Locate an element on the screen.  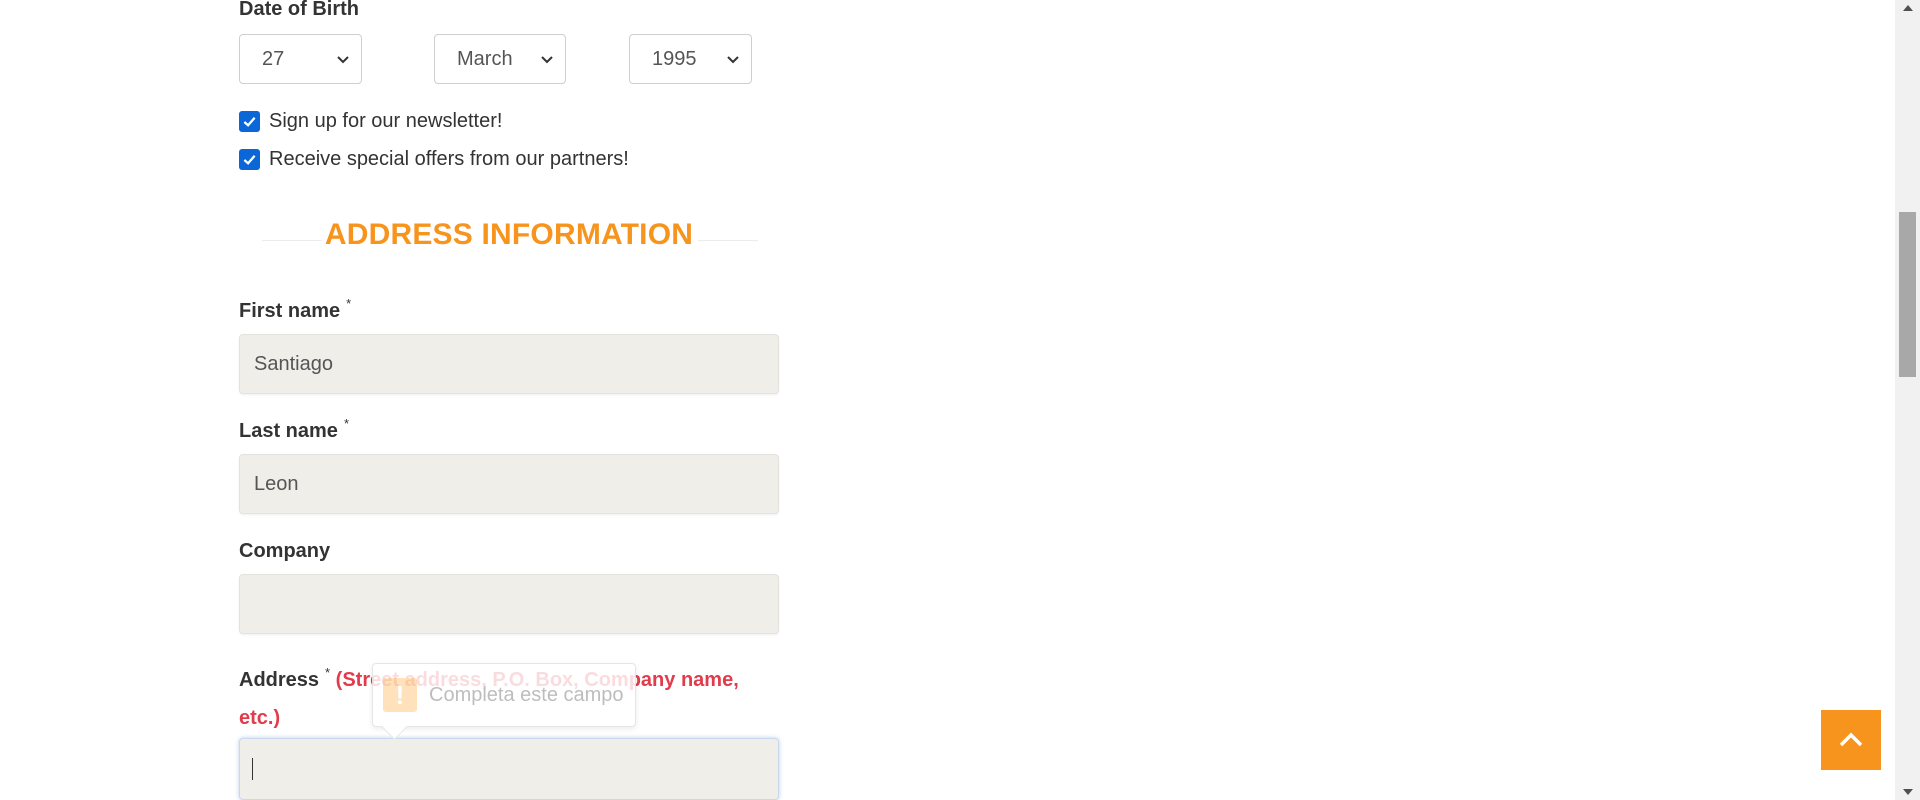
first-name-label: First name * is located at coordinates (295, 309).